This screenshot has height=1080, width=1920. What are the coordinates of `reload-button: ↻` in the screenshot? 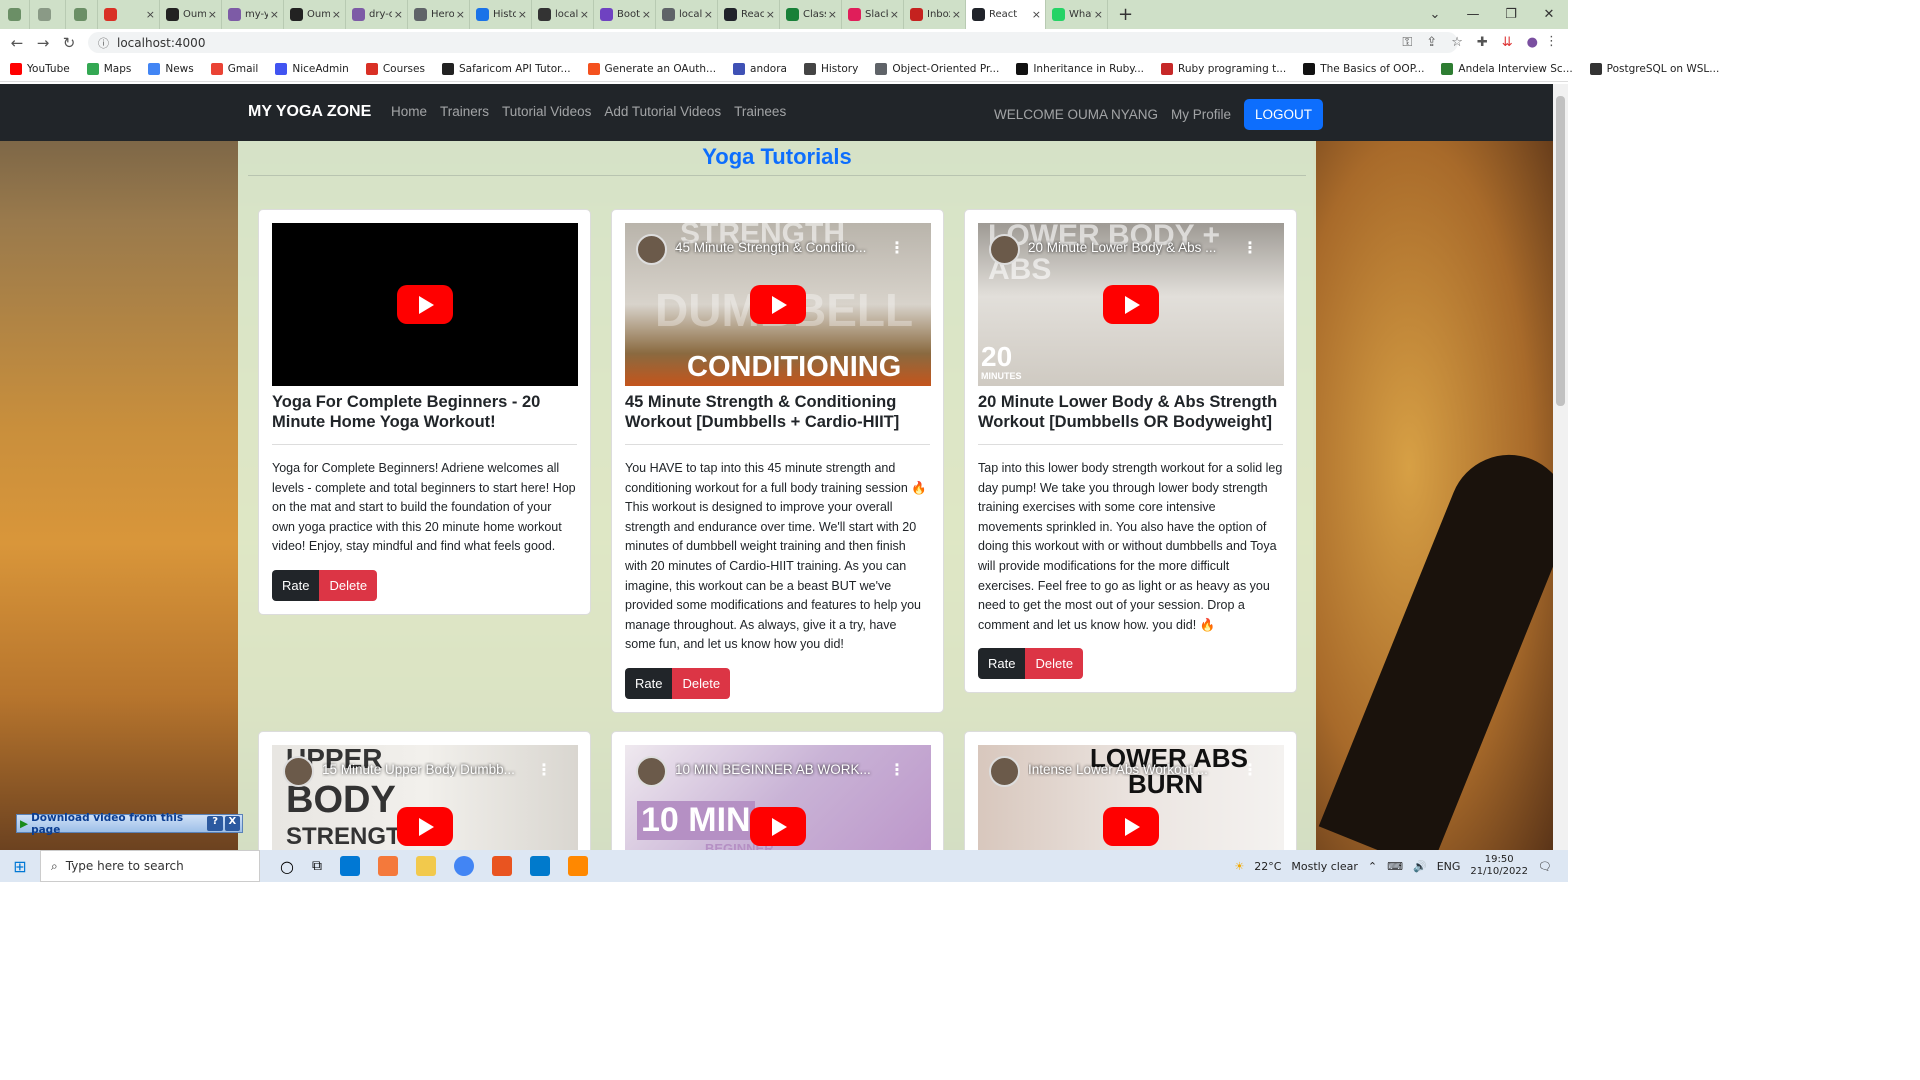 It's located at (69, 43).